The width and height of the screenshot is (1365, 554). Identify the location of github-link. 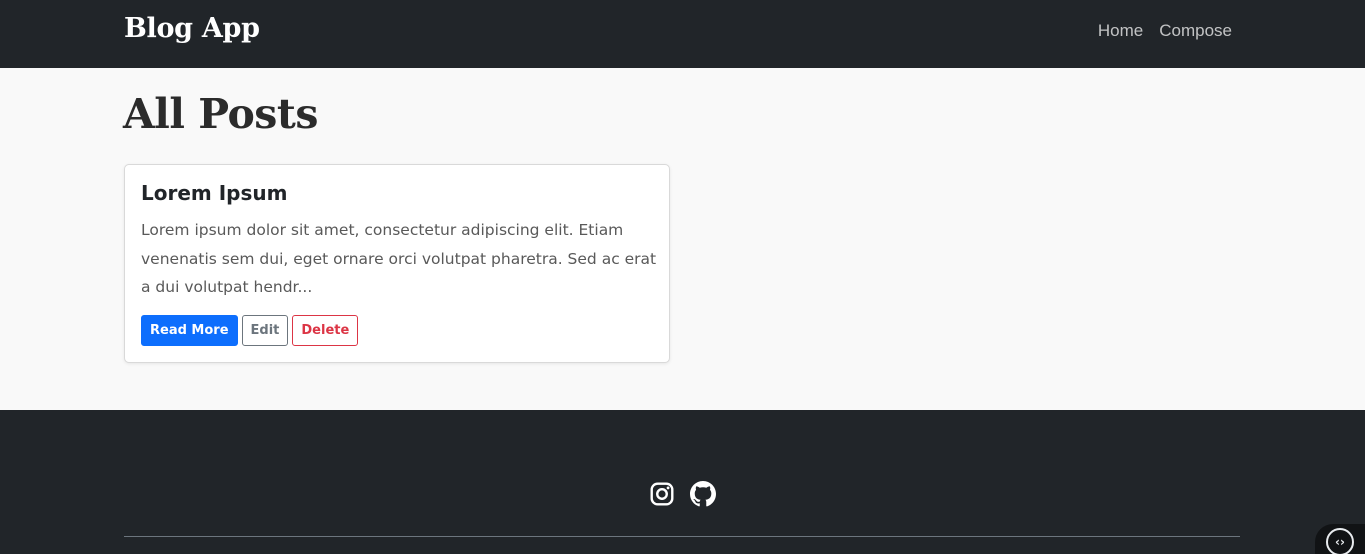
(703, 494).